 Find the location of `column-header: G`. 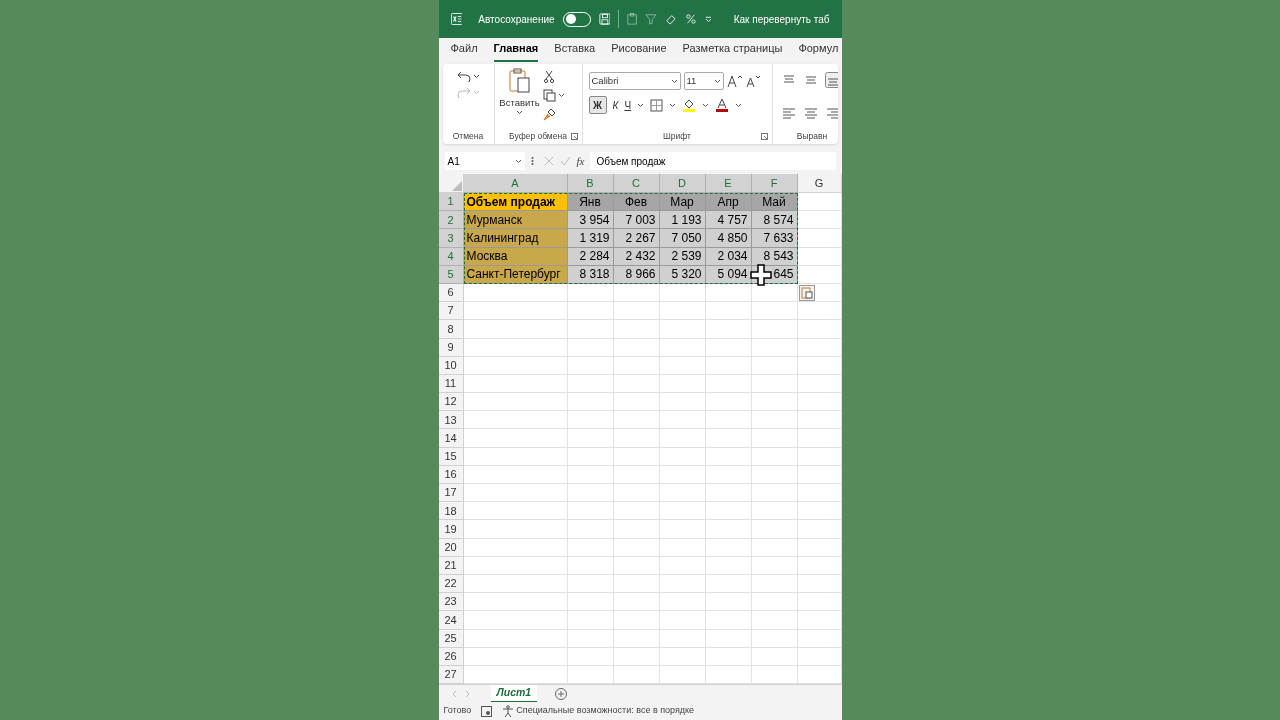

column-header: G is located at coordinates (819, 183).